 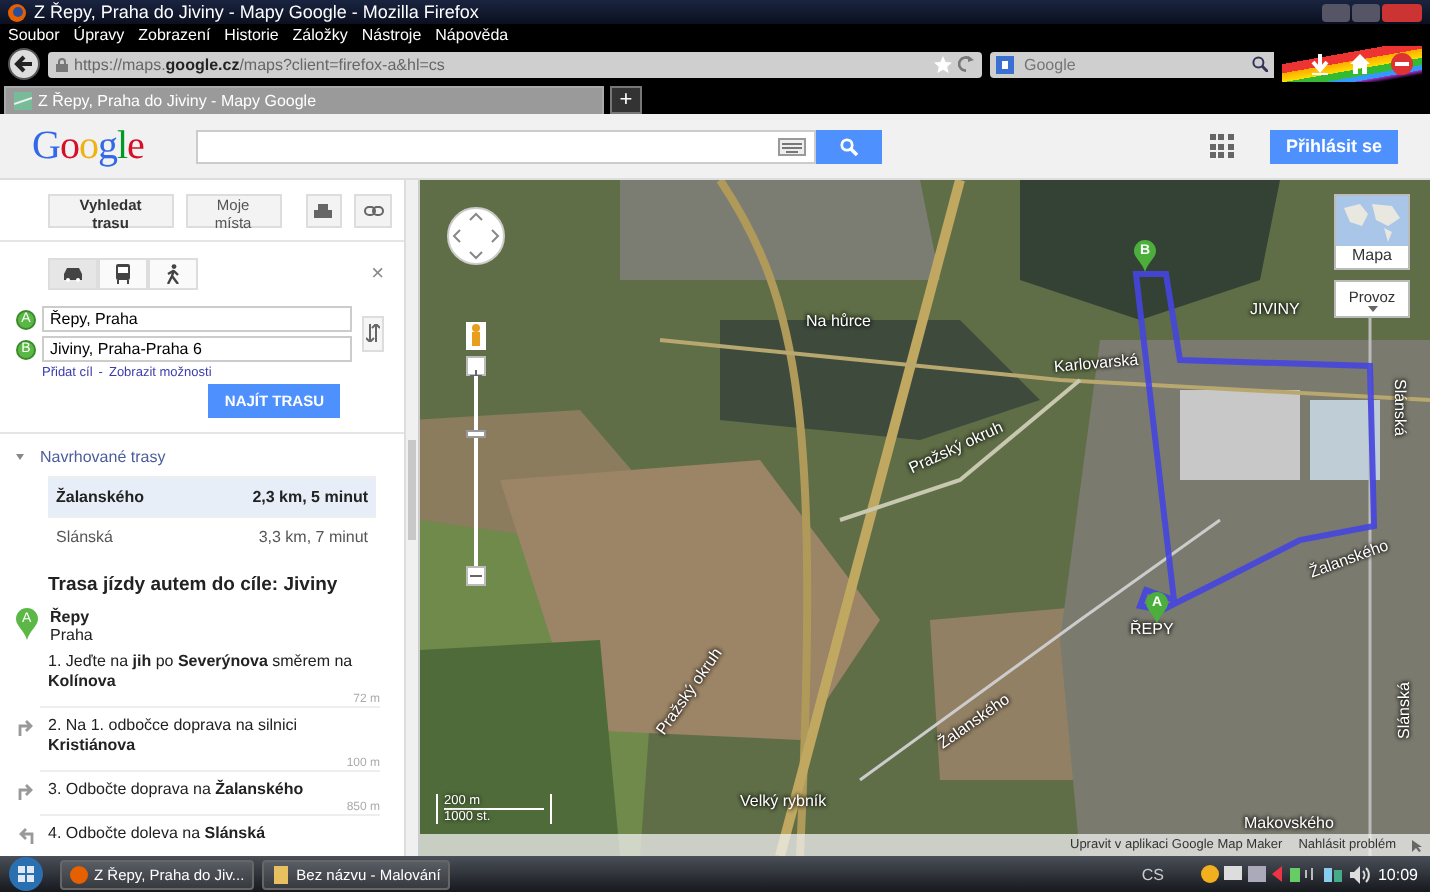 What do you see at coordinates (99, 35) in the screenshot?
I see `menu-item: Úpravy` at bounding box center [99, 35].